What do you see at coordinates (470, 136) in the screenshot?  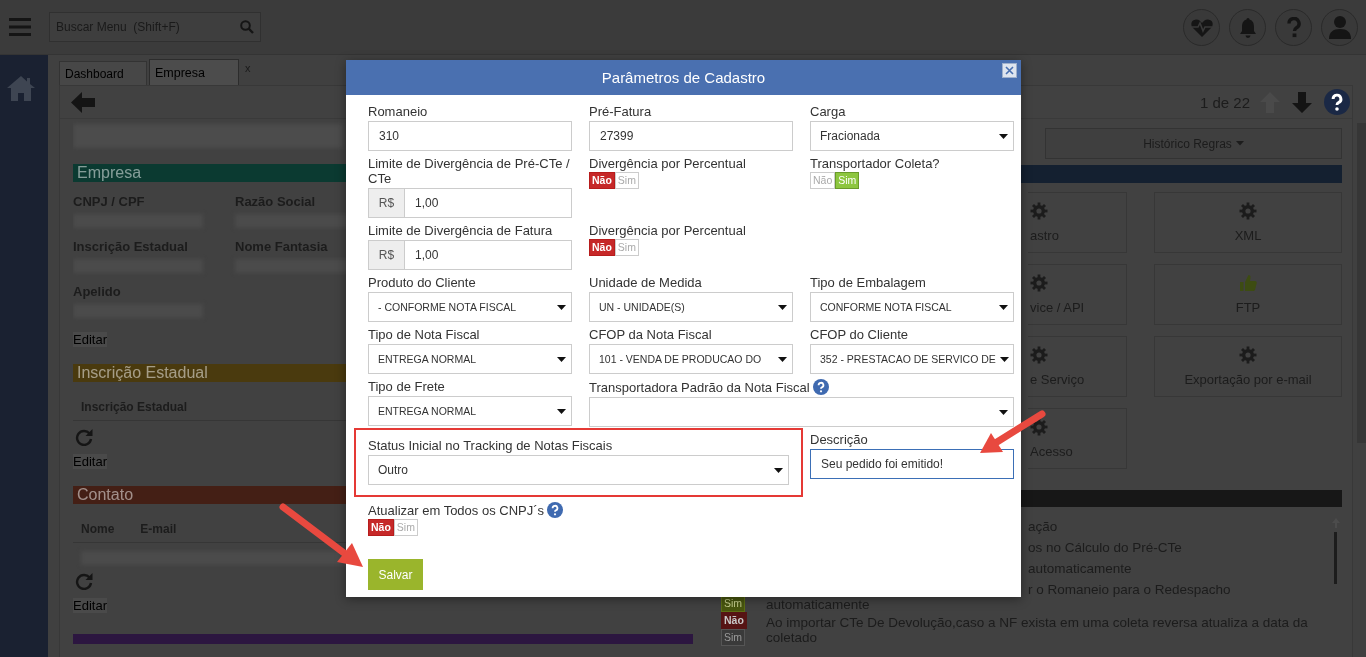 I see `text-field: 310` at bounding box center [470, 136].